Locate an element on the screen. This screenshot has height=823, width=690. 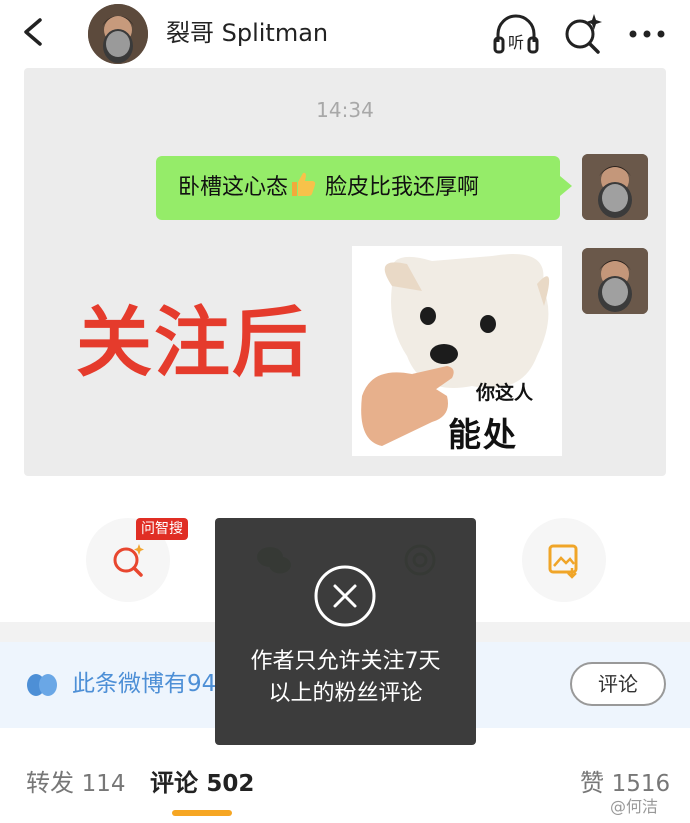
comment-button: 评论 is located at coordinates (618, 684).